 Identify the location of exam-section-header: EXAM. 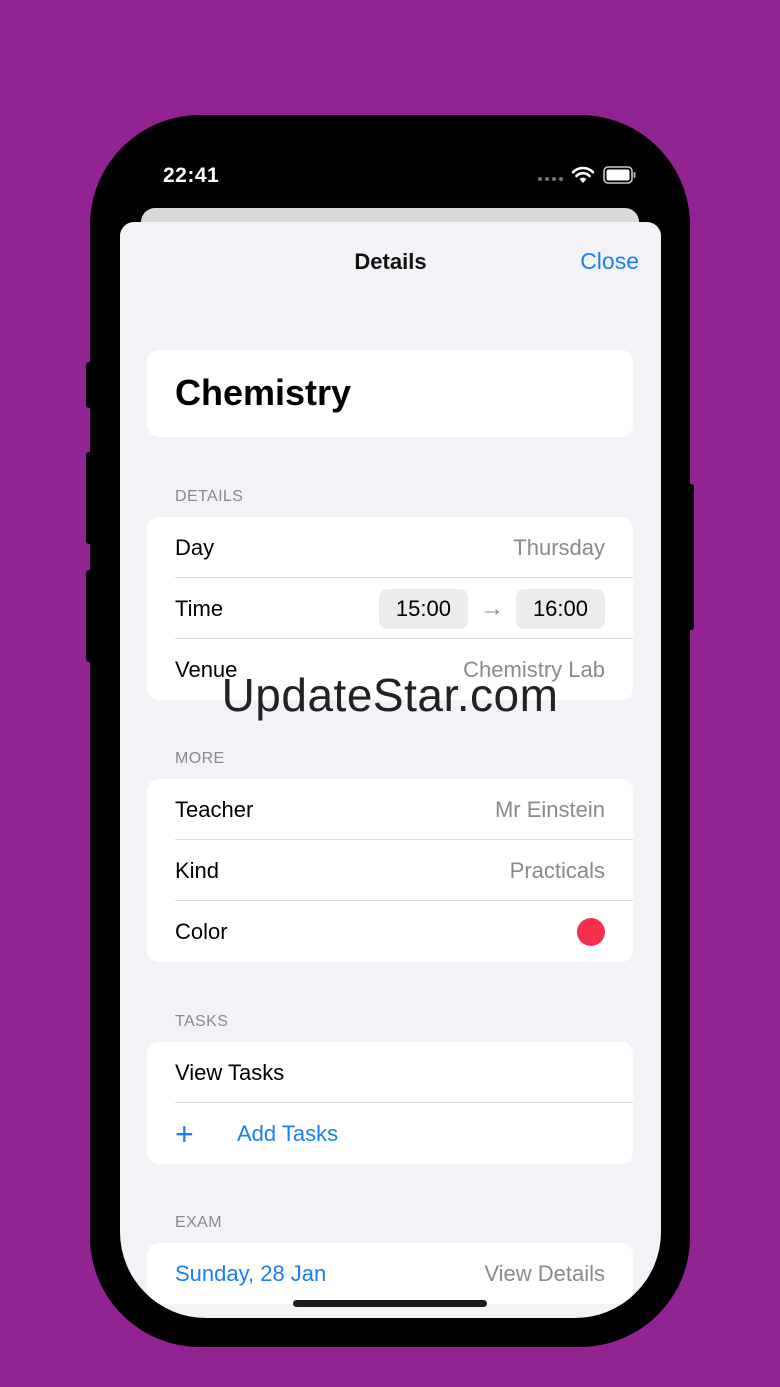
(198, 1222).